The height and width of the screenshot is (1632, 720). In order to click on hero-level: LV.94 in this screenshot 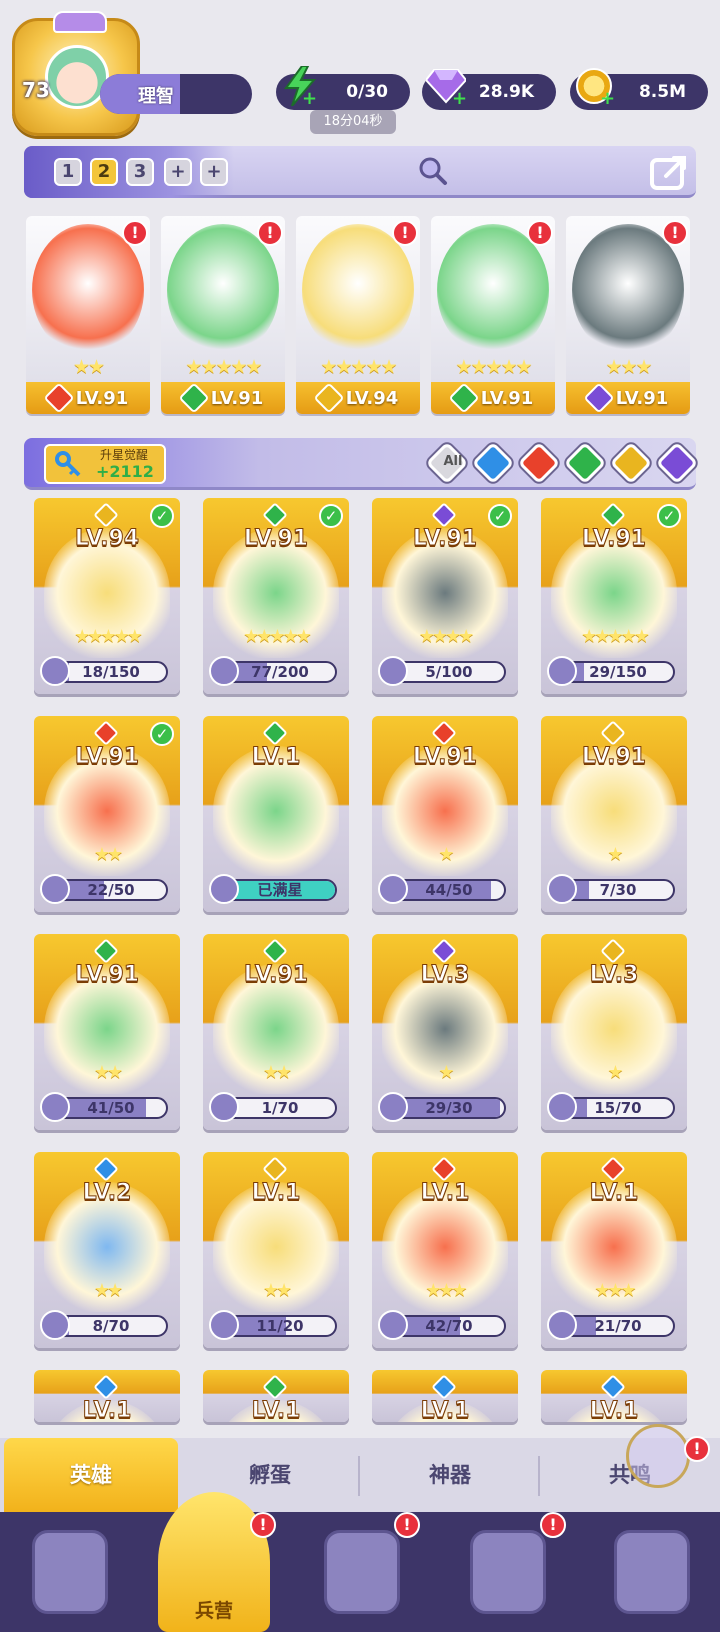, I will do `click(107, 539)`.